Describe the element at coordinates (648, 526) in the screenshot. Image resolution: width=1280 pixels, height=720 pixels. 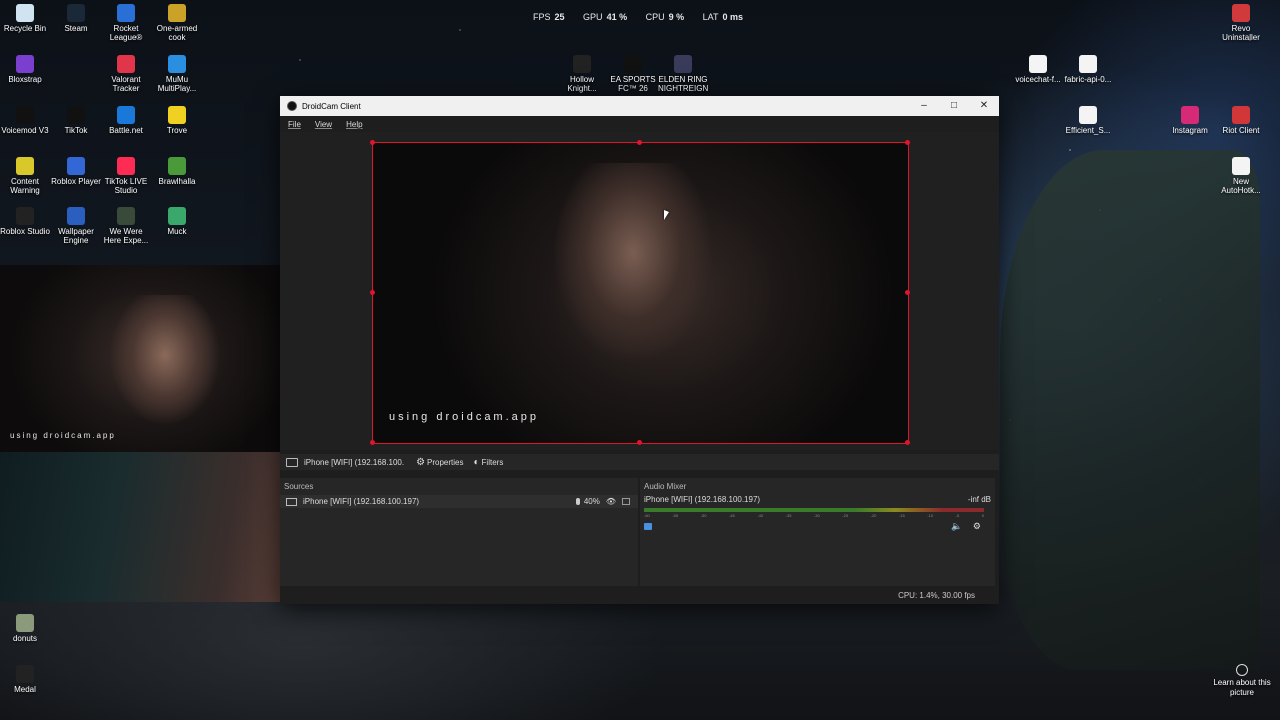
I see `volume-fader` at that location.